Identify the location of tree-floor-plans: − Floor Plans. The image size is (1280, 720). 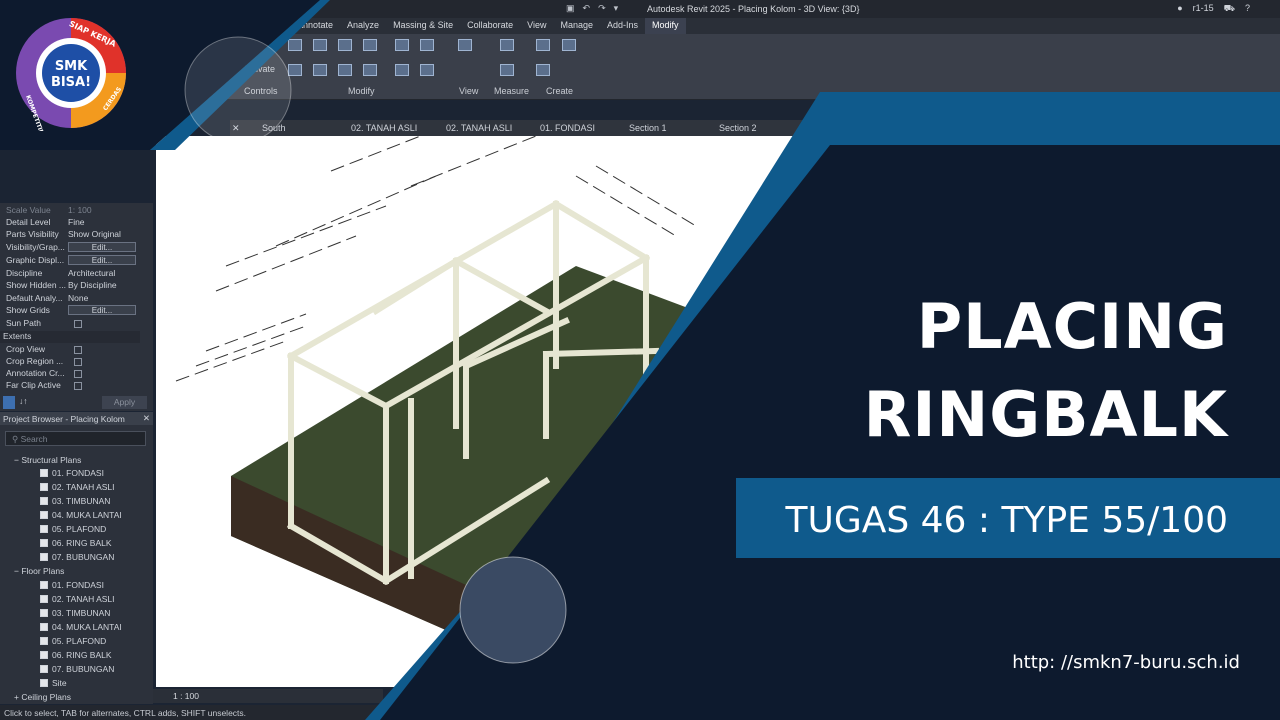
(39, 572).